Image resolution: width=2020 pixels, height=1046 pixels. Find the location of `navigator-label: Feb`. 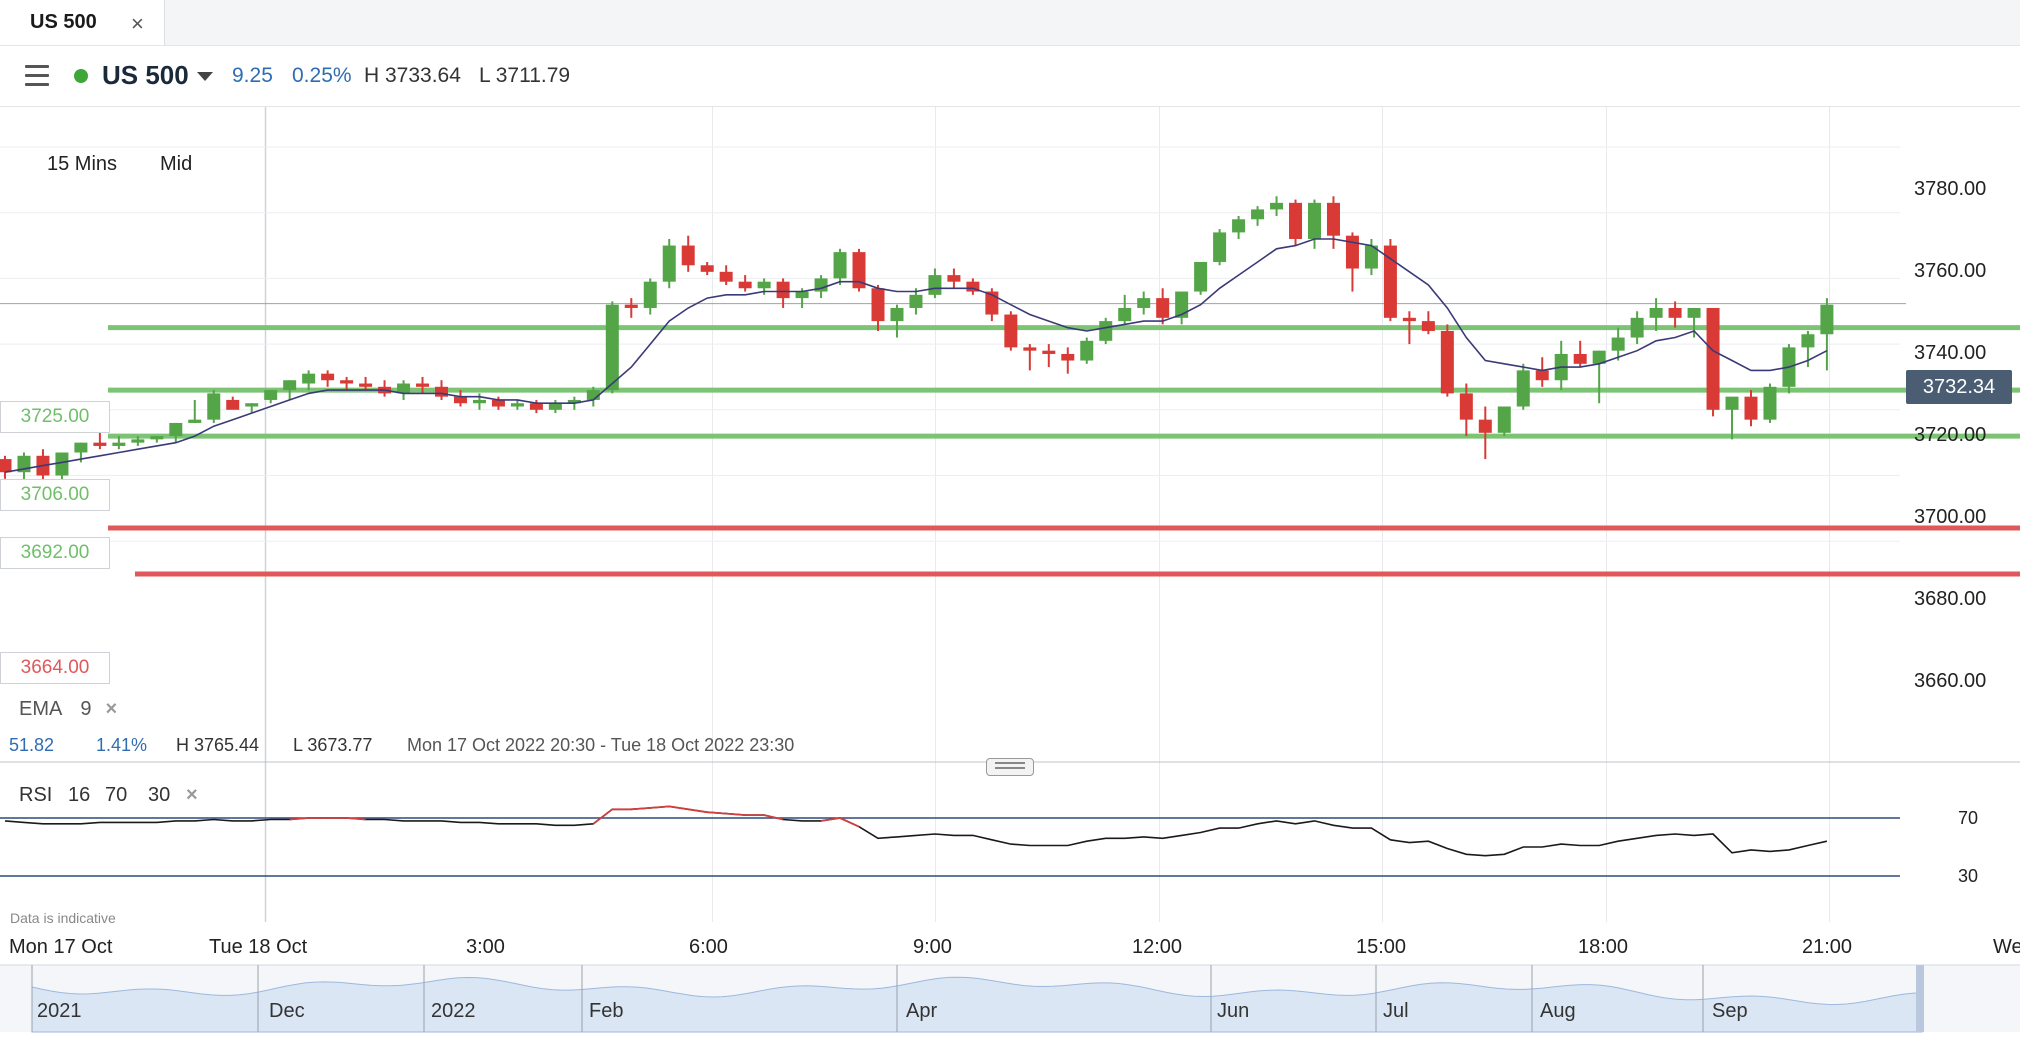

navigator-label: Feb is located at coordinates (606, 1011).